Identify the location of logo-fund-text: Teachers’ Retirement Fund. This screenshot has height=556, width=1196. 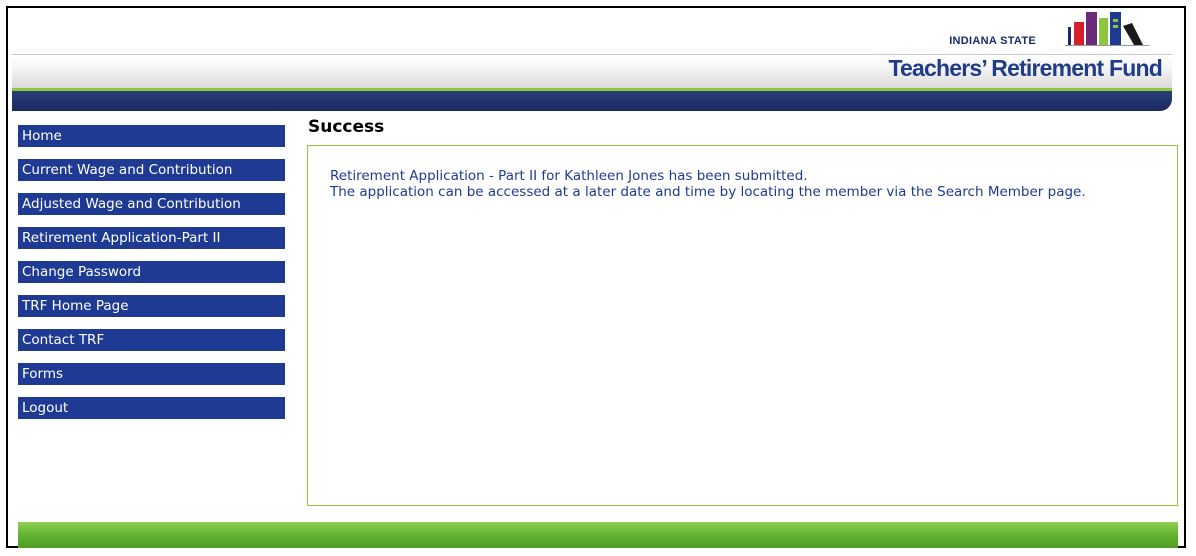
(1025, 68).